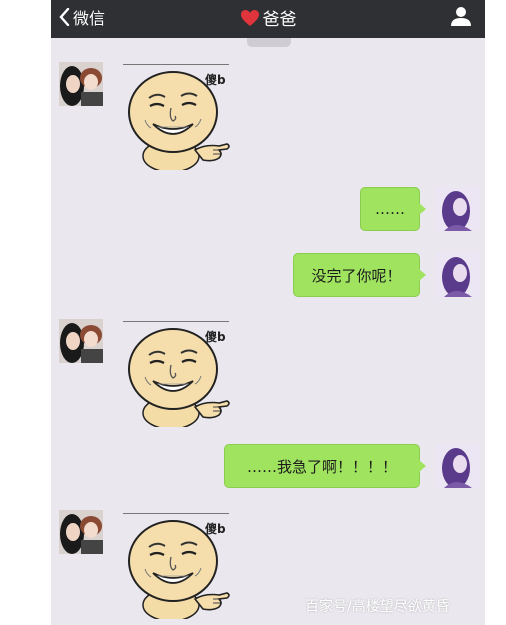 The image size is (506, 625). I want to click on chat-title: 爸爸, so click(268, 17).